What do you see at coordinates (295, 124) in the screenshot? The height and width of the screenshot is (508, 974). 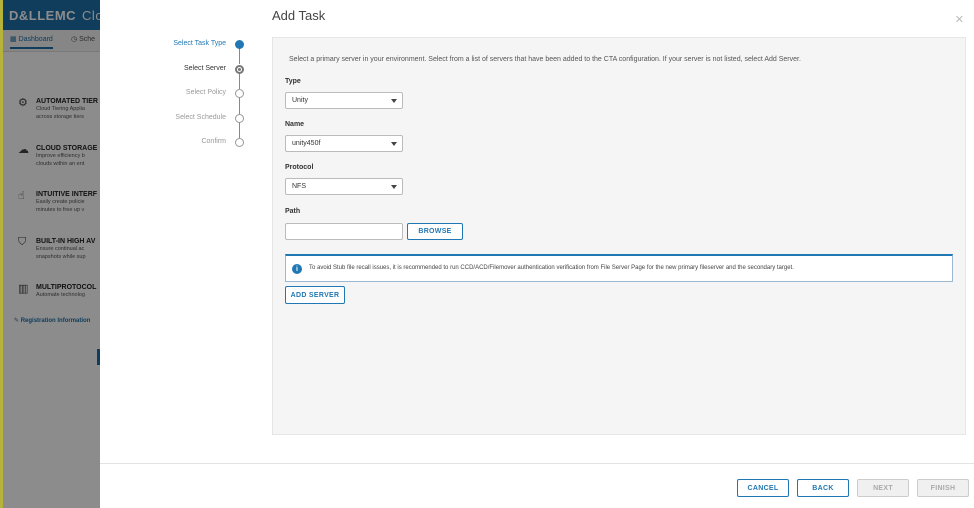 I see `name-label: Name` at bounding box center [295, 124].